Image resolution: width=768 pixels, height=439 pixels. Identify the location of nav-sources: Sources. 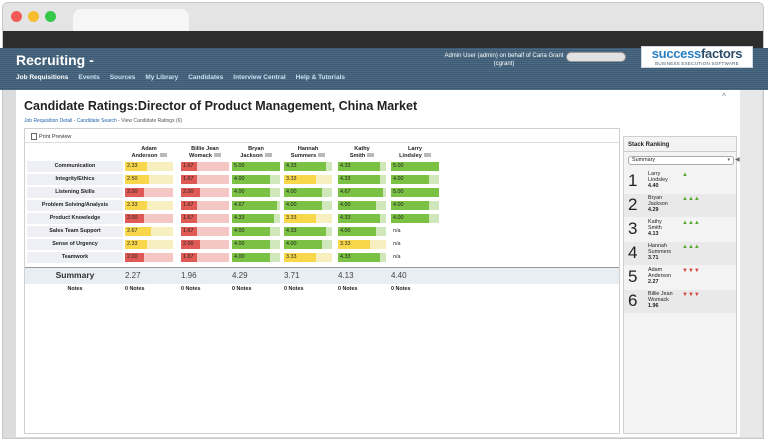
(123, 77).